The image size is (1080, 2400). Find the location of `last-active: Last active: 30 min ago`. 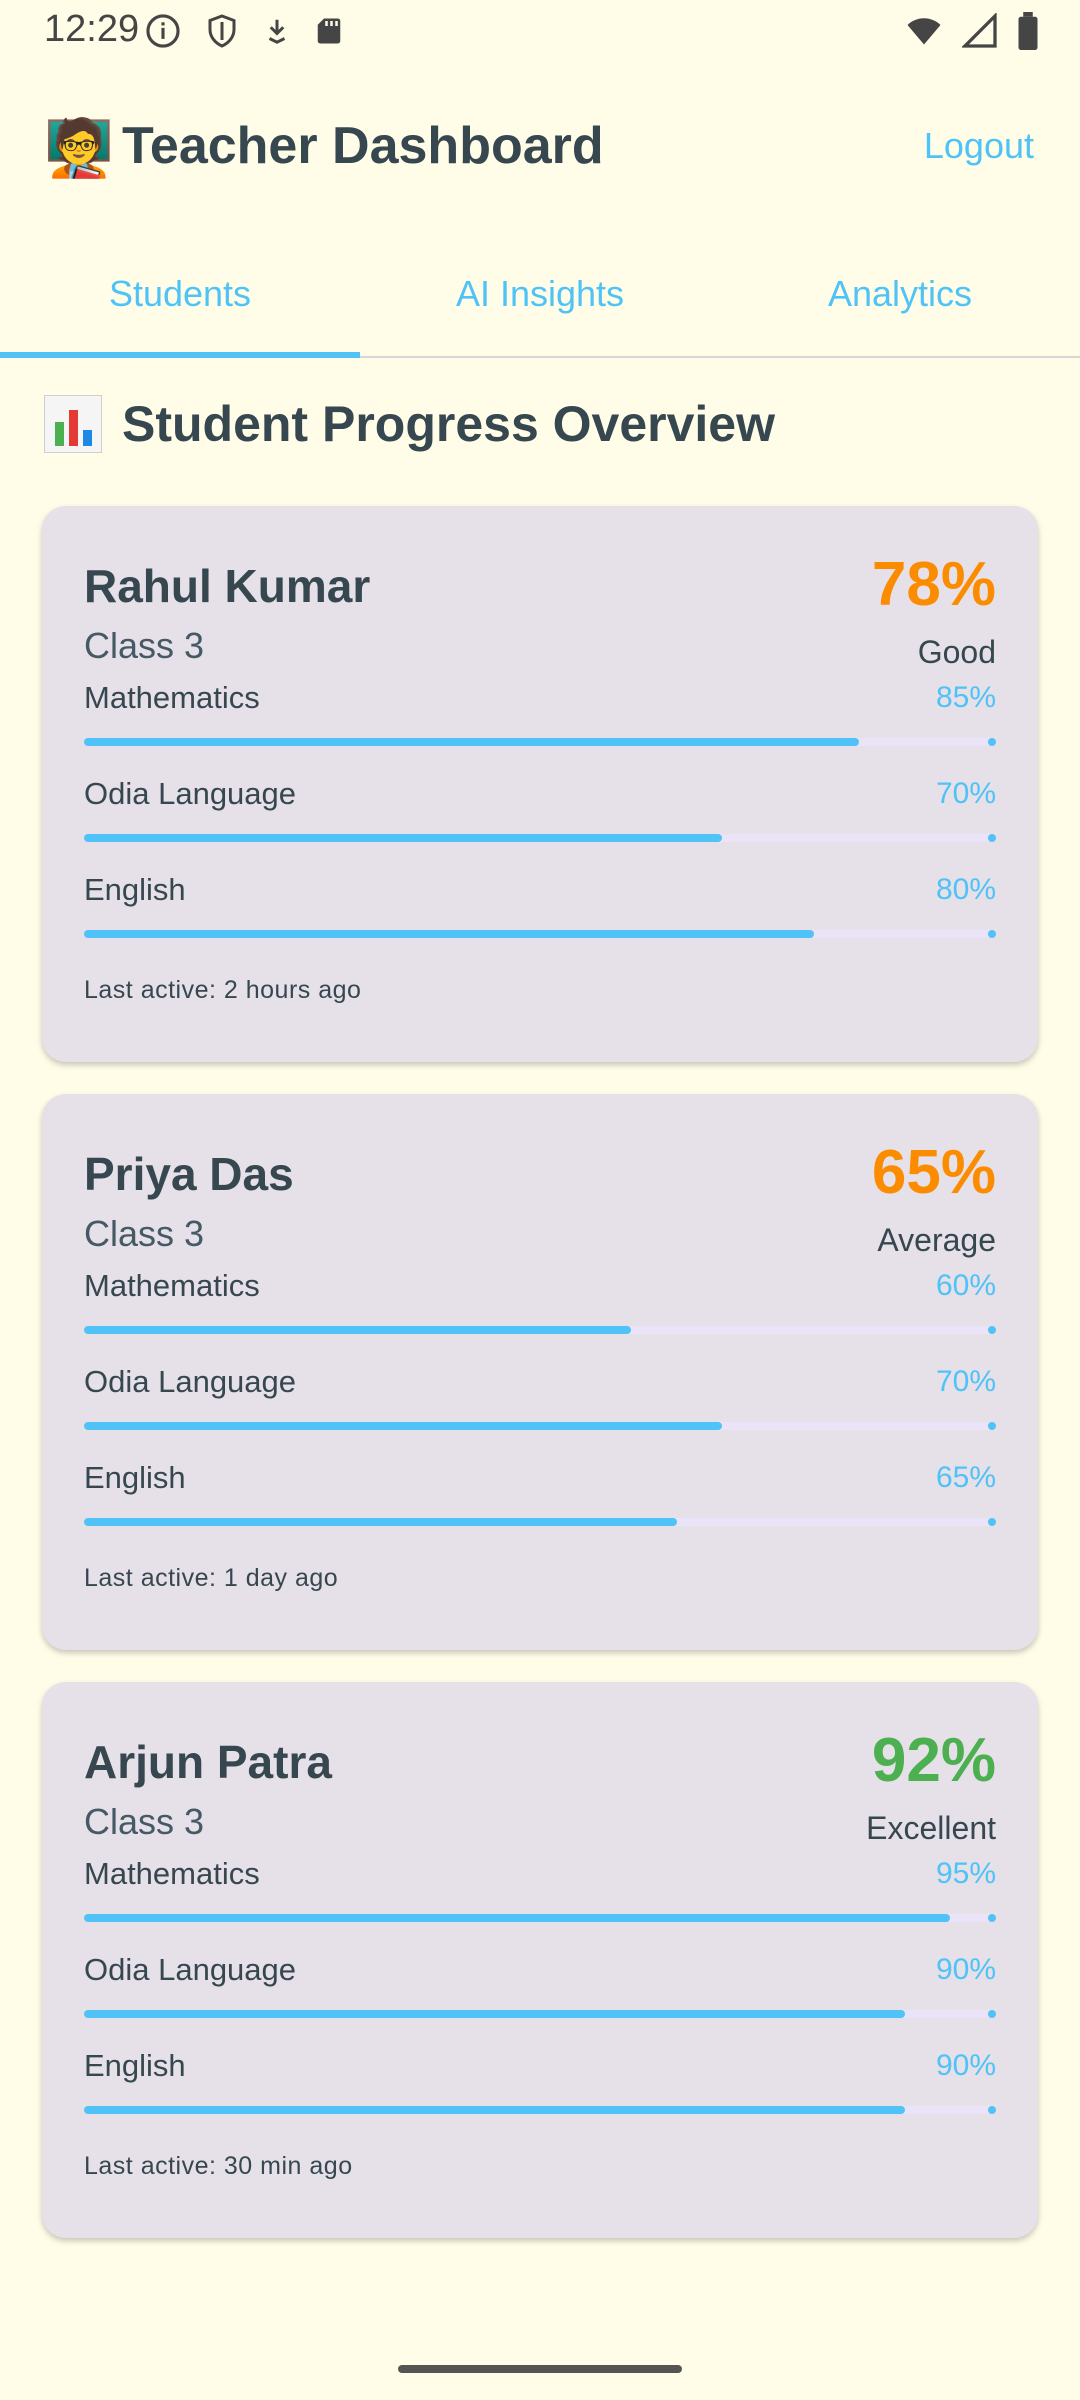

last-active: Last active: 30 min ago is located at coordinates (218, 2166).